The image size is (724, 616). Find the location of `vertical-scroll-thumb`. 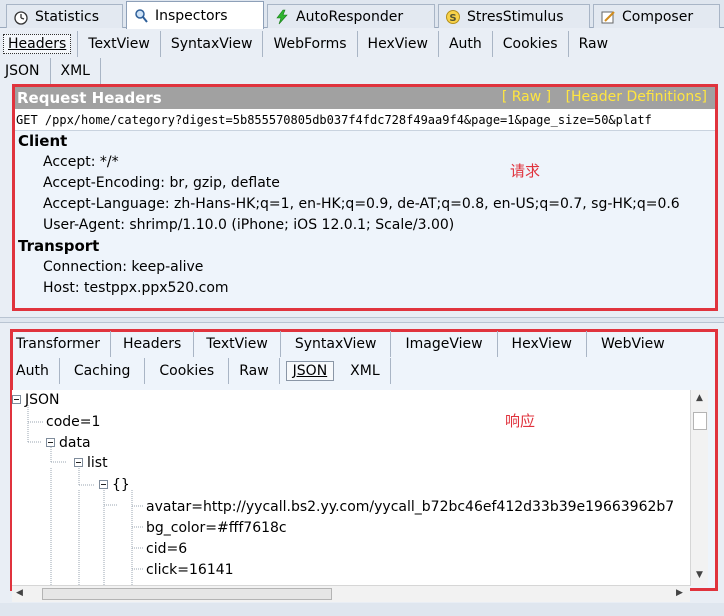

vertical-scroll-thumb is located at coordinates (700, 421).